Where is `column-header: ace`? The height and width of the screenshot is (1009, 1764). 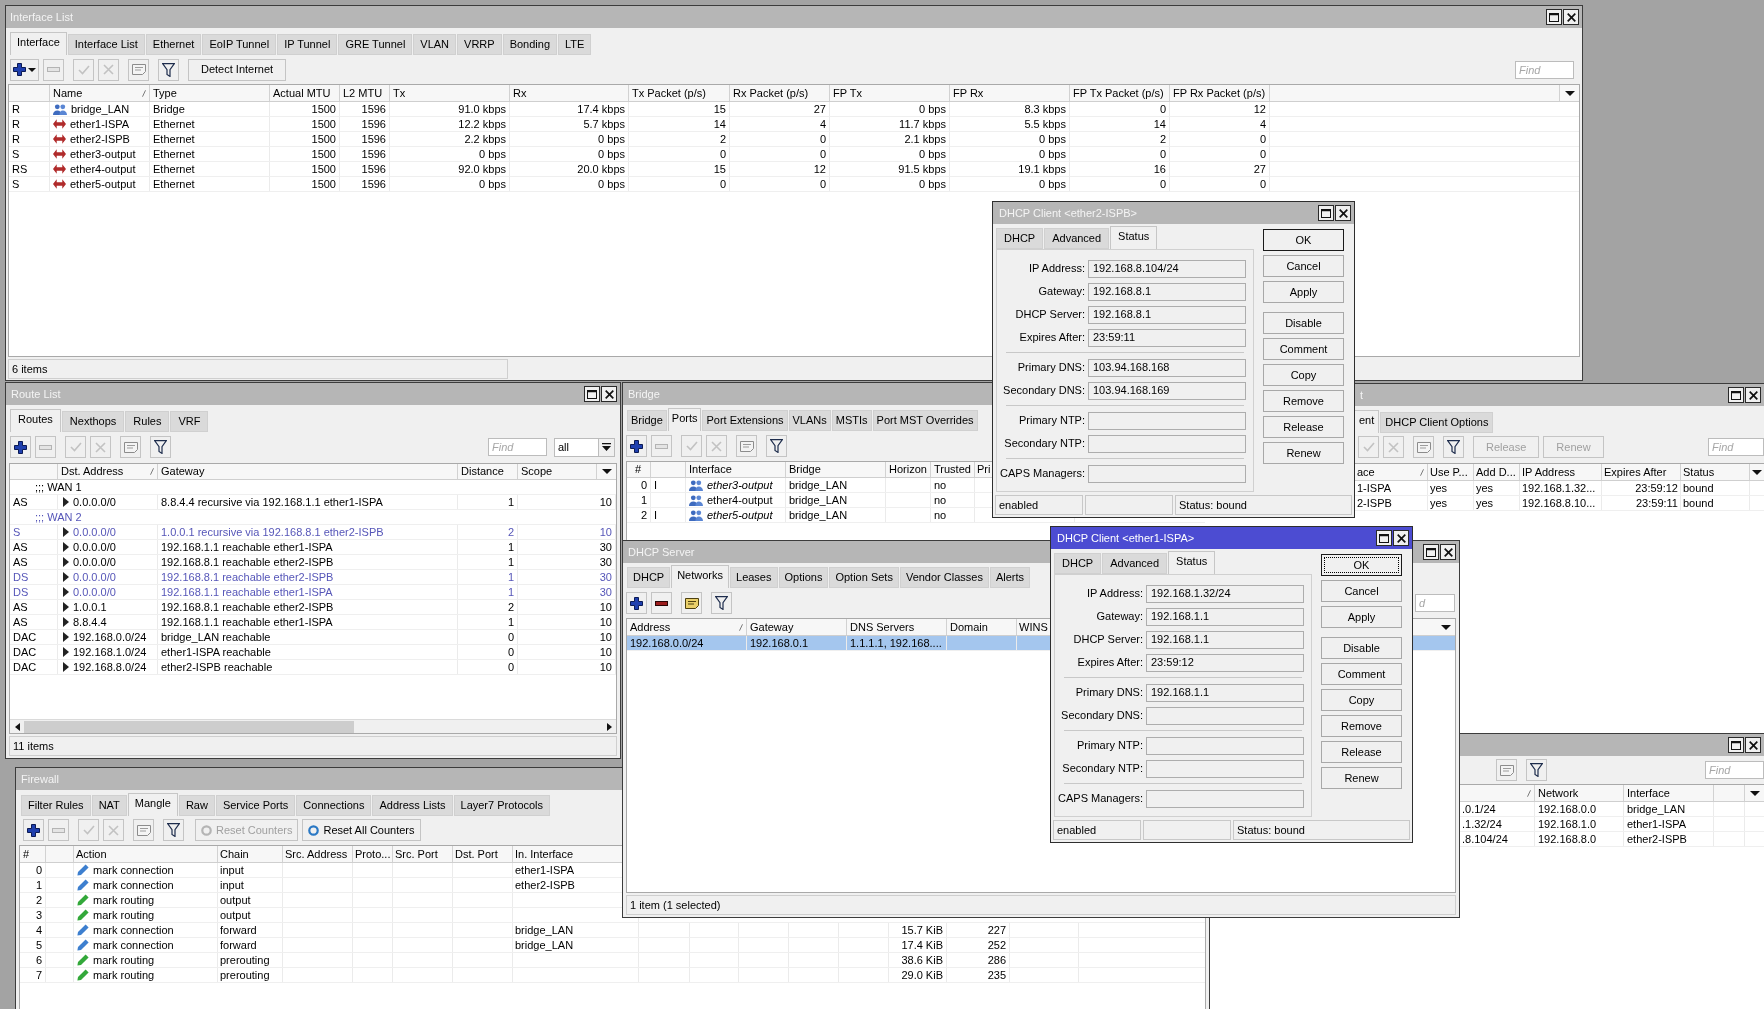 column-header: ace is located at coordinates (1366, 472).